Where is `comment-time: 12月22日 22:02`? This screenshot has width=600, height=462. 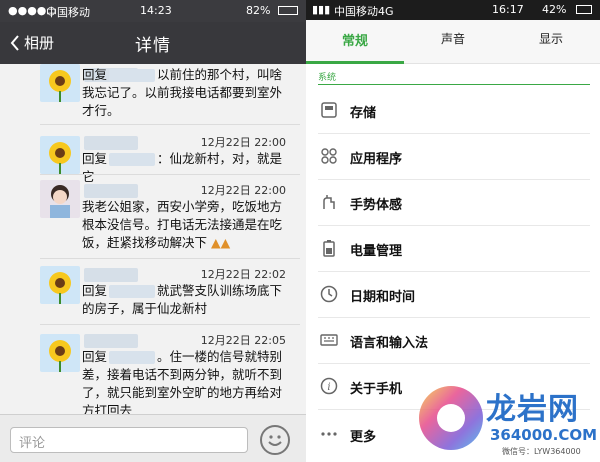
comment-time: 12月22日 22:02 is located at coordinates (243, 274).